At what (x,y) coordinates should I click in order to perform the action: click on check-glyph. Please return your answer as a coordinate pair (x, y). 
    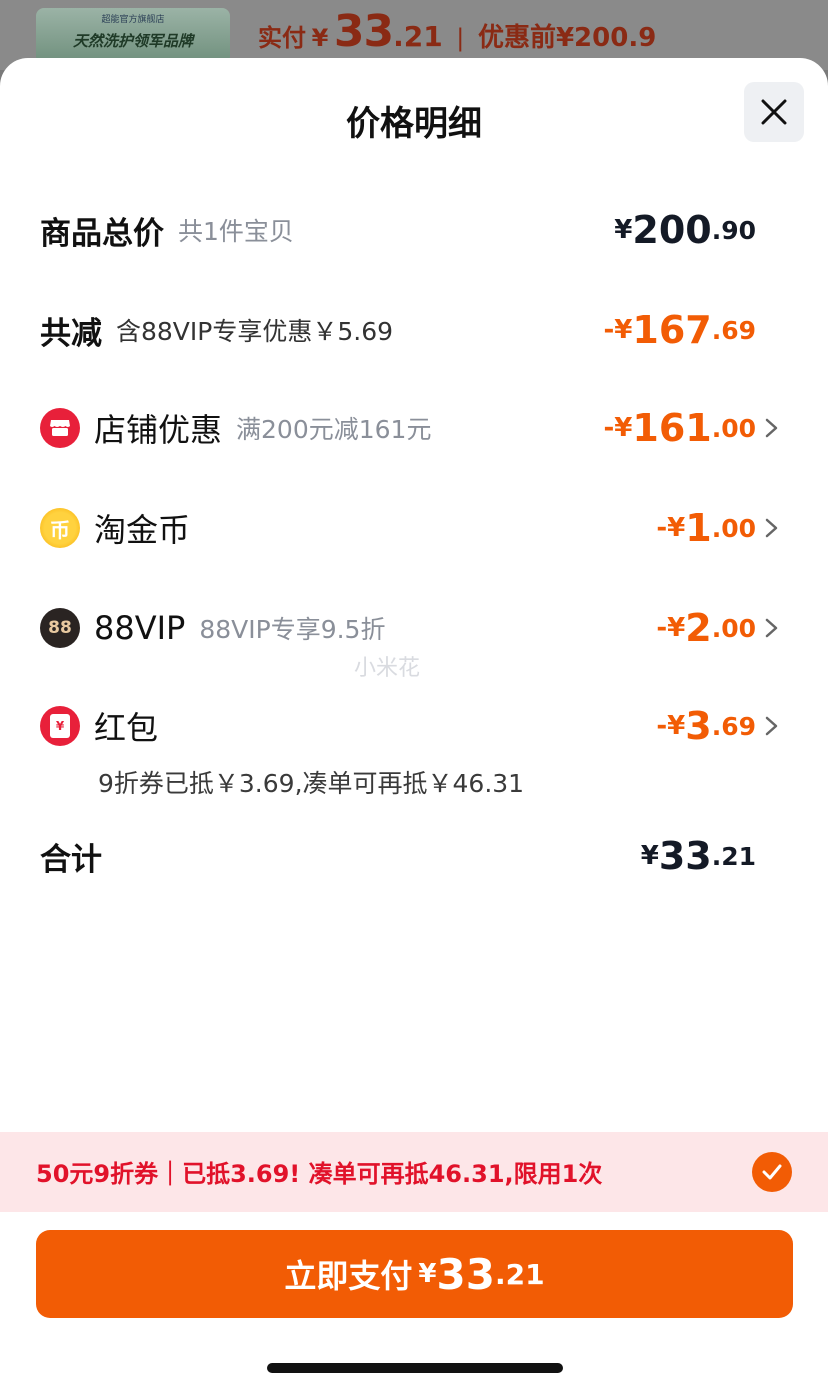
    Looking at the image, I should click on (772, 1172).